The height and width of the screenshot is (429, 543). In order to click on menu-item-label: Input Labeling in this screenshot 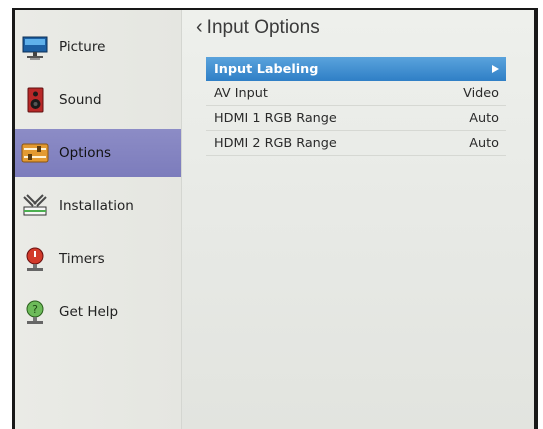, I will do `click(266, 69)`.